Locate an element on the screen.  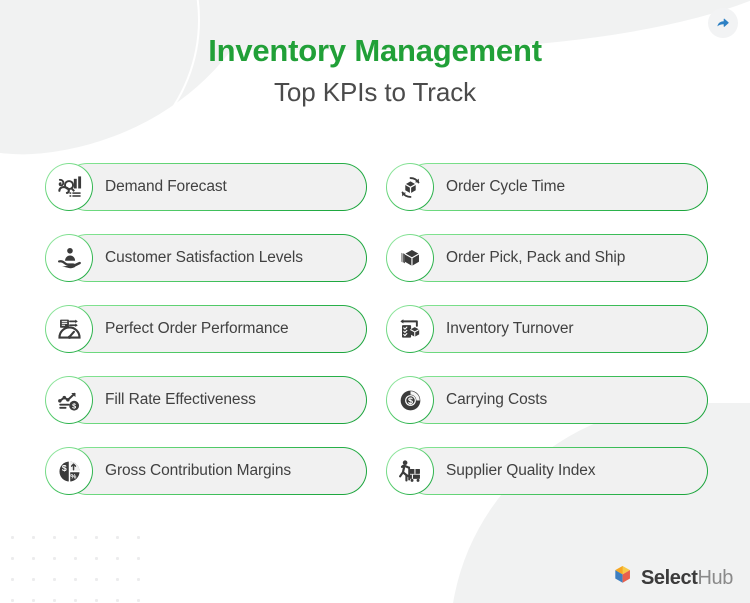
selecthub-cube-icon is located at coordinates (623, 577).